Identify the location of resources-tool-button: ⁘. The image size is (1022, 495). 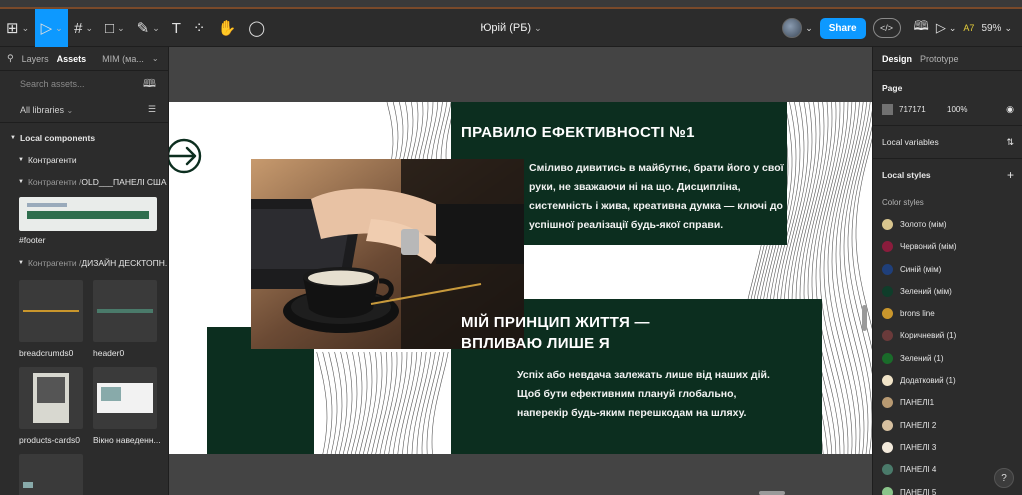
(199, 28).